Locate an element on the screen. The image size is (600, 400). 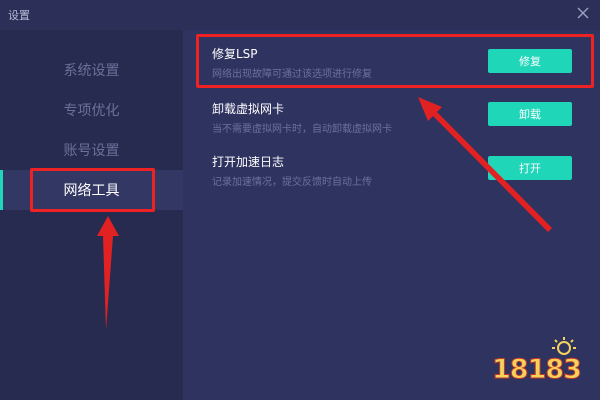
tool-title: 卸载虚拟网卡 is located at coordinates (248, 109).